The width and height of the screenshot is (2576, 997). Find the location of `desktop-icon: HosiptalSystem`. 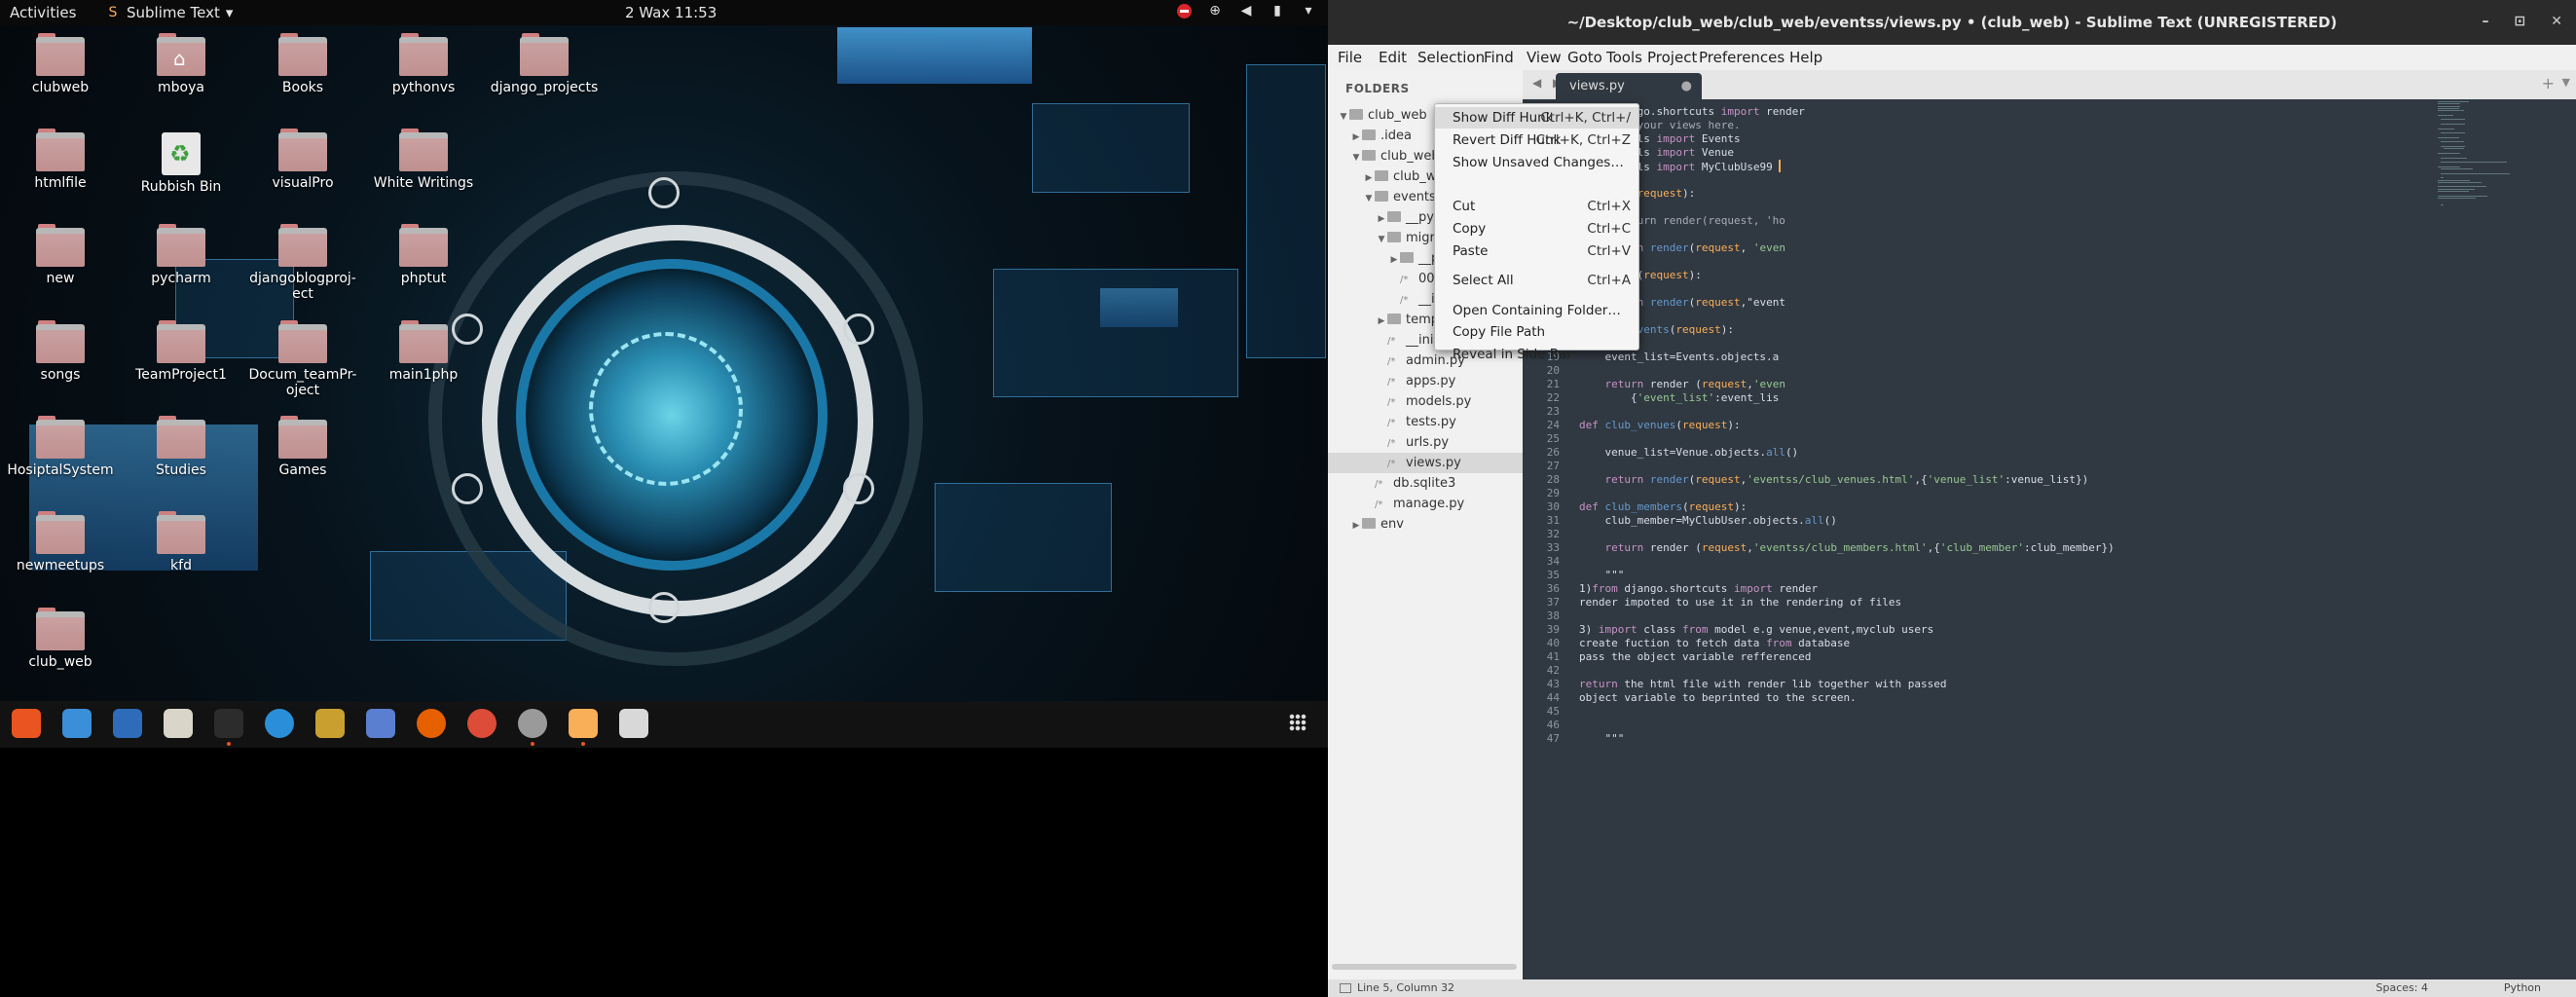

desktop-icon: HosiptalSystem is located at coordinates (60, 447).